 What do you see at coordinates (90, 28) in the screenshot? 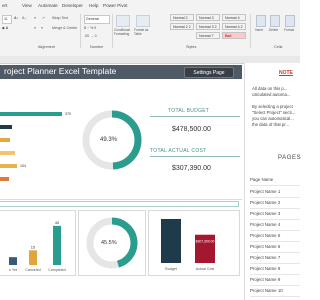
I see `currency-icon: $ ~ % 9` at bounding box center [90, 28].